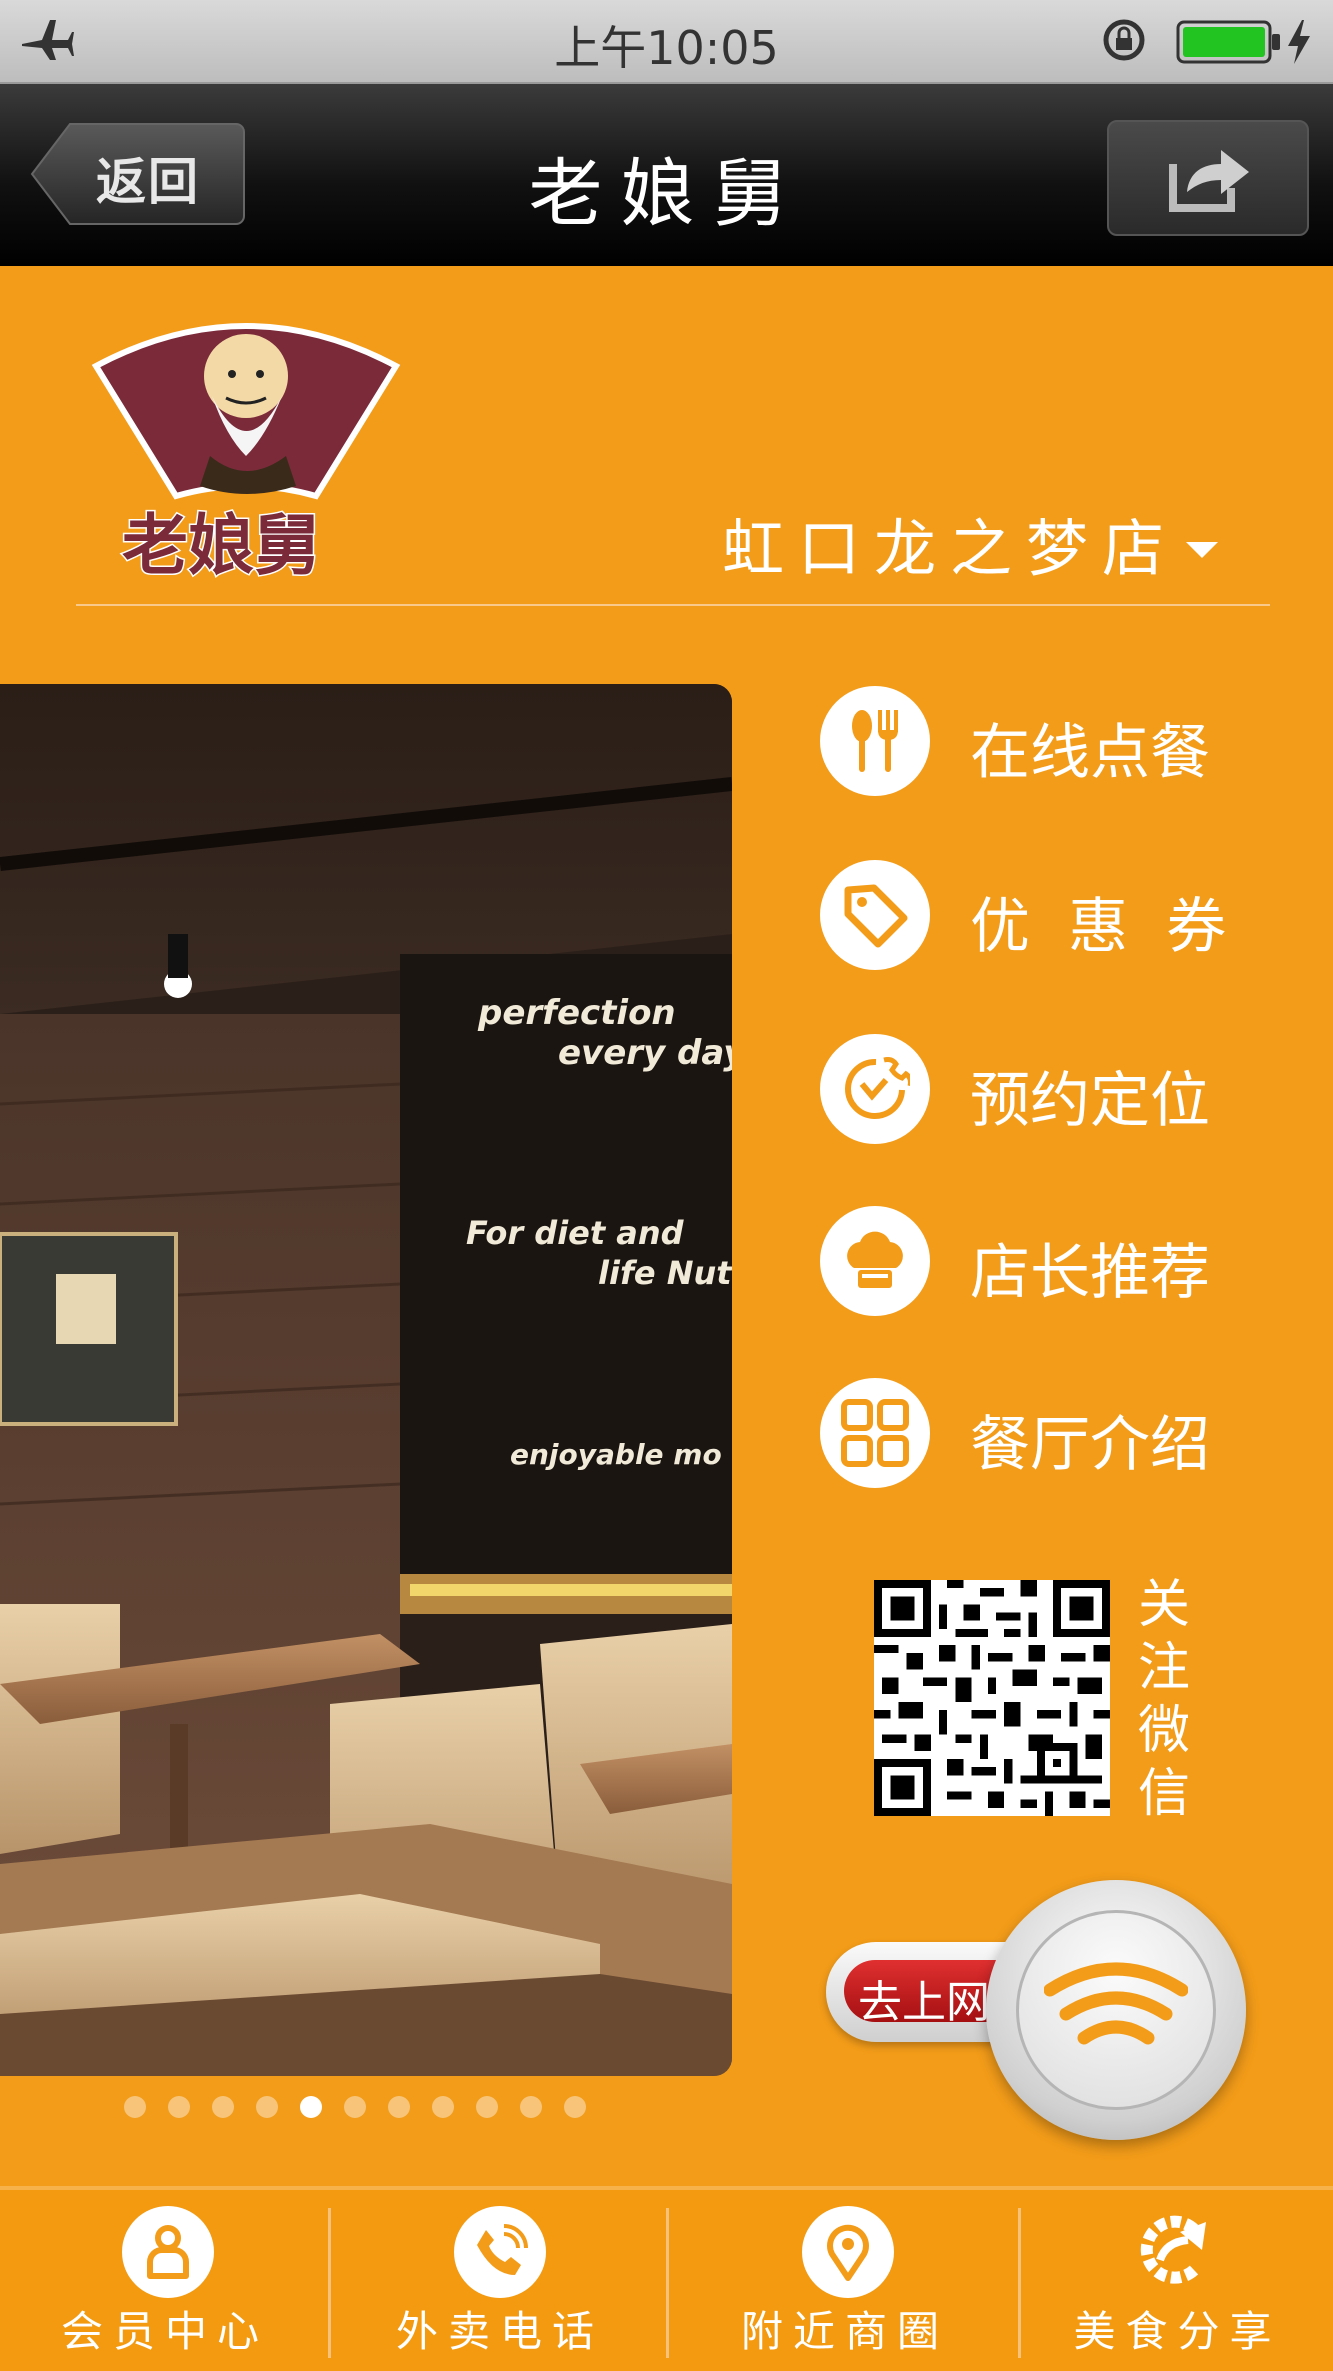 The image size is (1333, 2371). I want to click on wifi-button, so click(1116, 2010).